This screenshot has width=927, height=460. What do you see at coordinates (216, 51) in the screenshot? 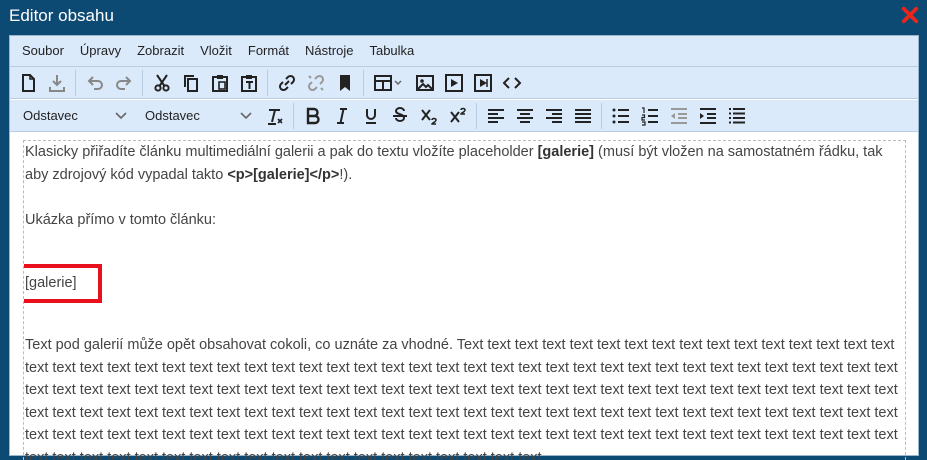
I see `menu-vlozit: Vložit` at bounding box center [216, 51].